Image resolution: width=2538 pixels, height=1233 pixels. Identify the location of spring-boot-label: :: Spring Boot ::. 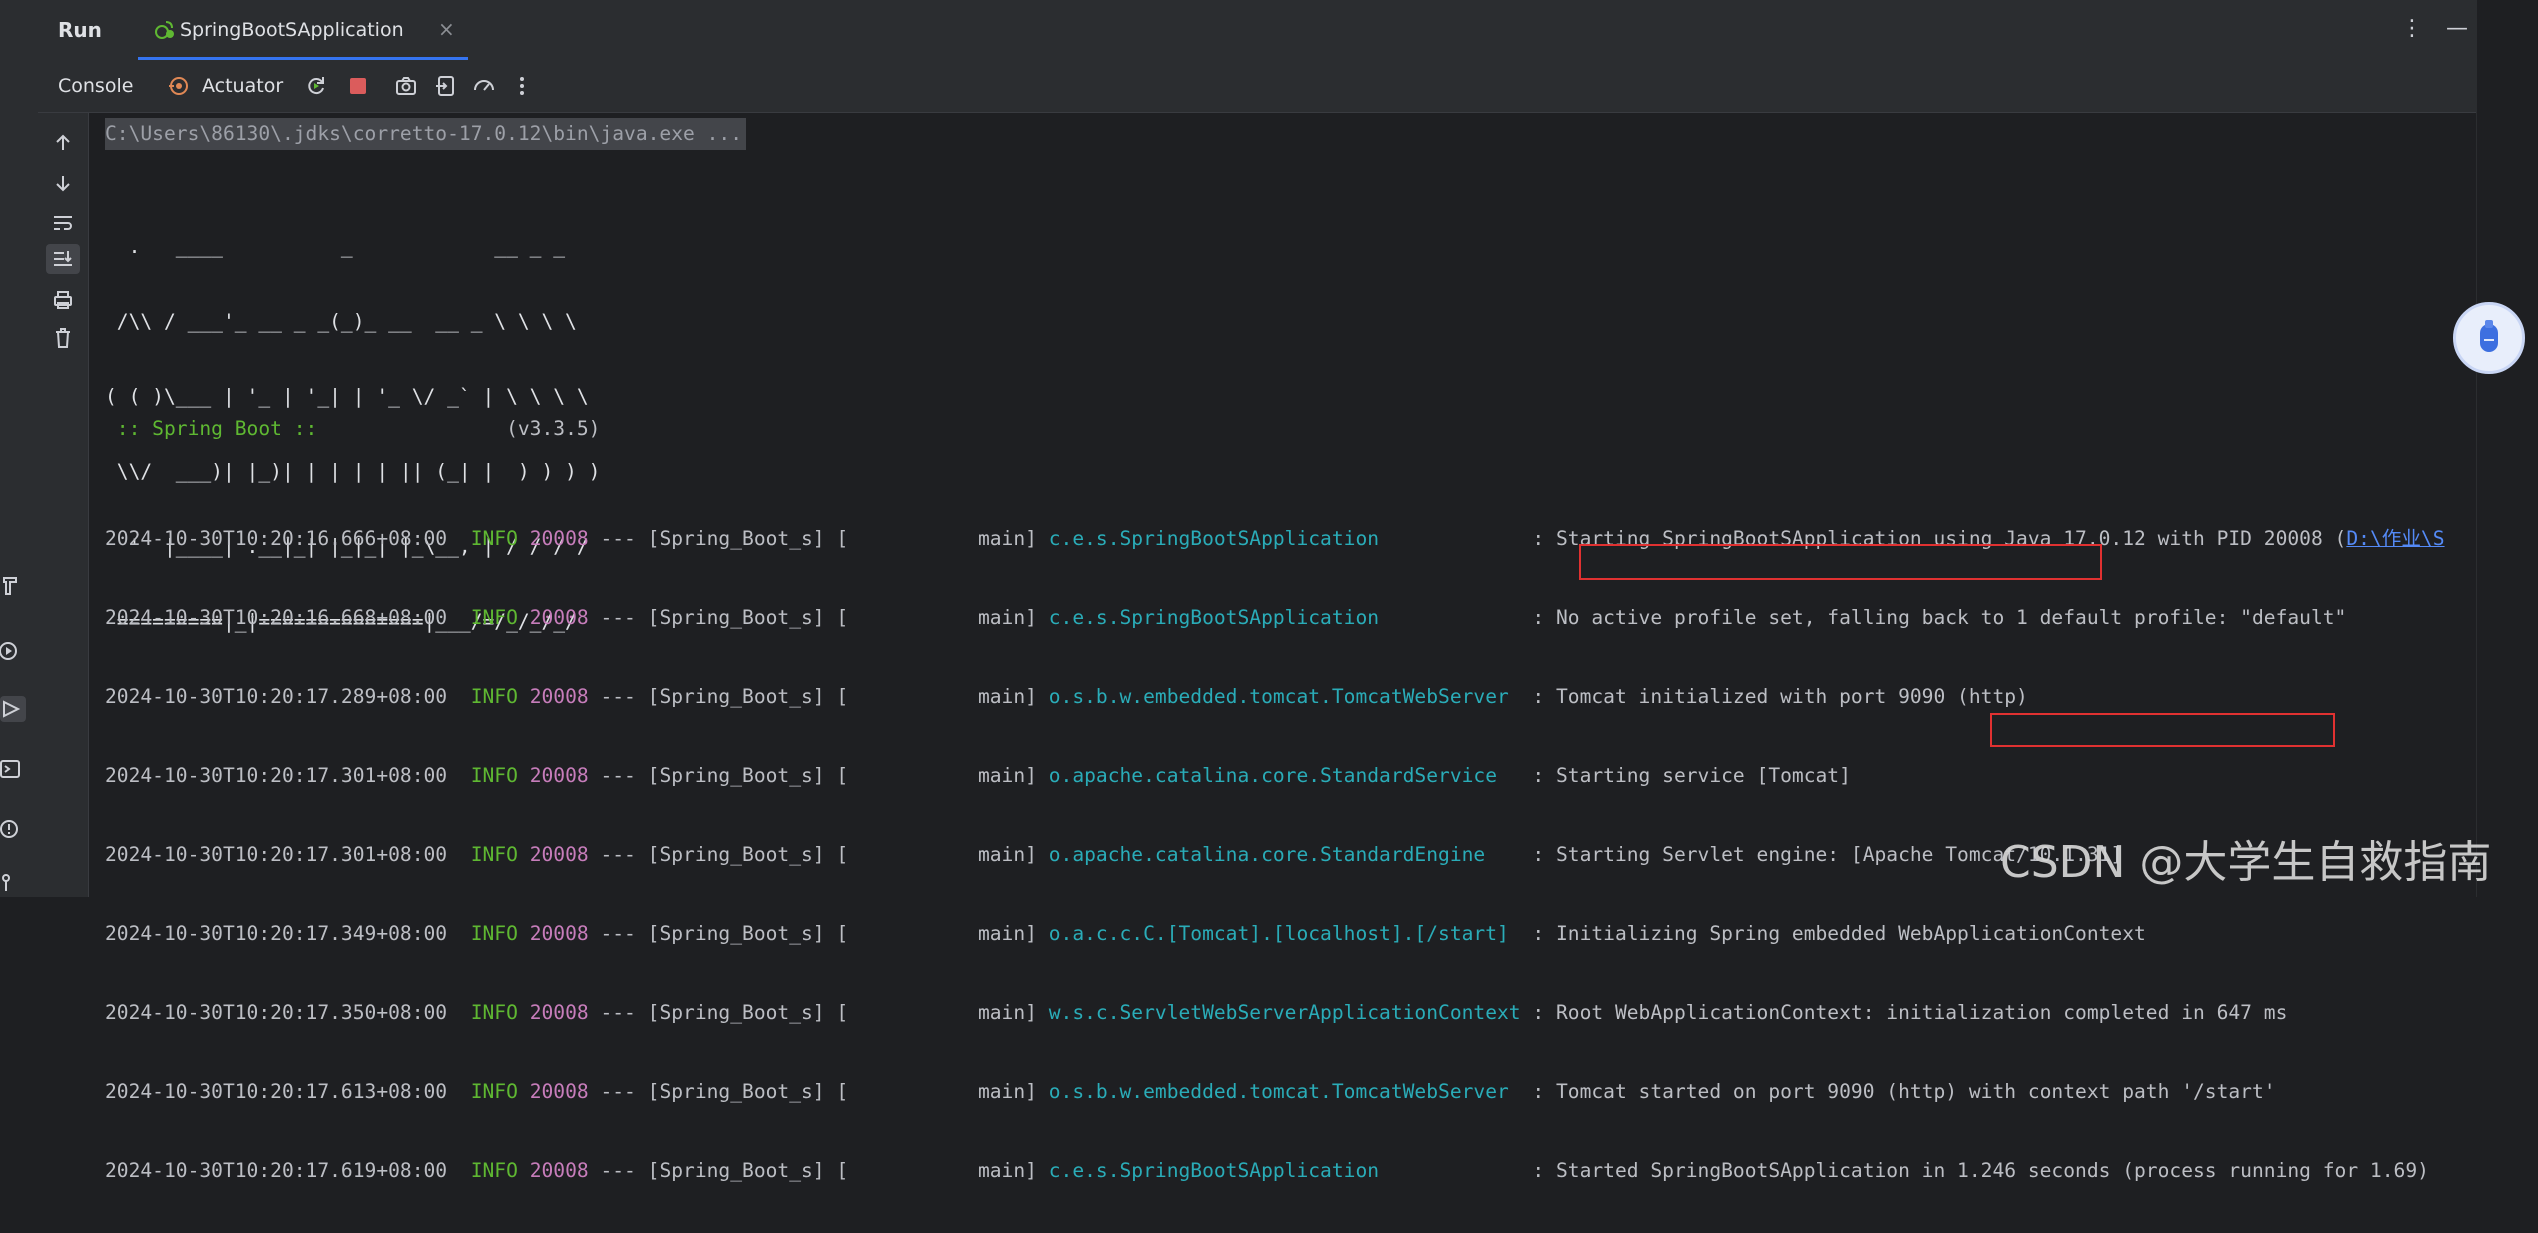
(217, 428).